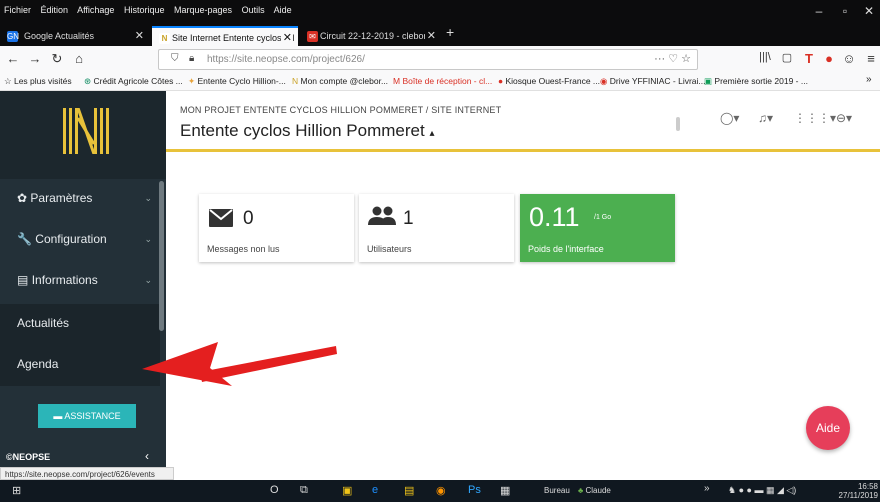 This screenshot has height=502, width=880. What do you see at coordinates (144, 10) in the screenshot?
I see `menu-historique: Historique` at bounding box center [144, 10].